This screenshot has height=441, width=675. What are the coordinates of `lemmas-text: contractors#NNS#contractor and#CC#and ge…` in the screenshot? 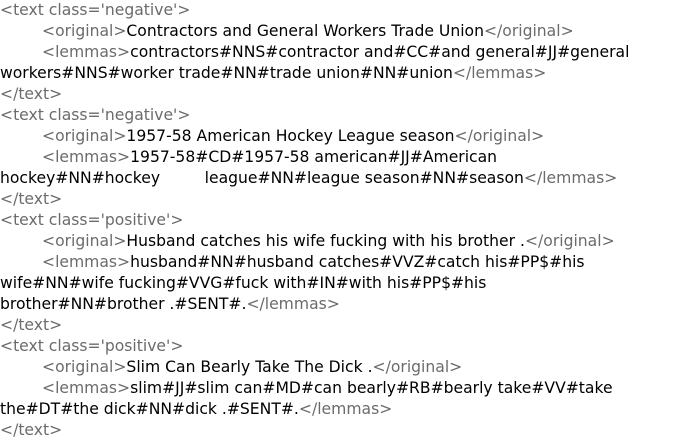 It's located at (380, 52).